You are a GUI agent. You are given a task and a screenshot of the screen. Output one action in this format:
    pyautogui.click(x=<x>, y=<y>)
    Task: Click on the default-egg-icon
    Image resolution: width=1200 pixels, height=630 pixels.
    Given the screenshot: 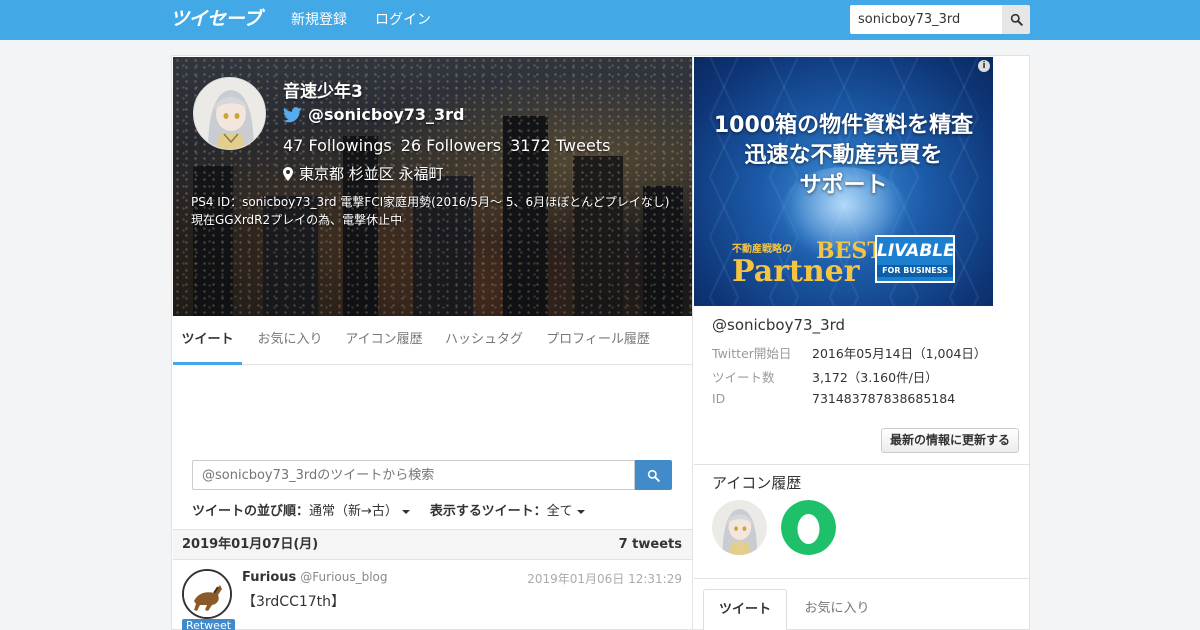 What is the action you would take?
    pyautogui.click(x=808, y=527)
    